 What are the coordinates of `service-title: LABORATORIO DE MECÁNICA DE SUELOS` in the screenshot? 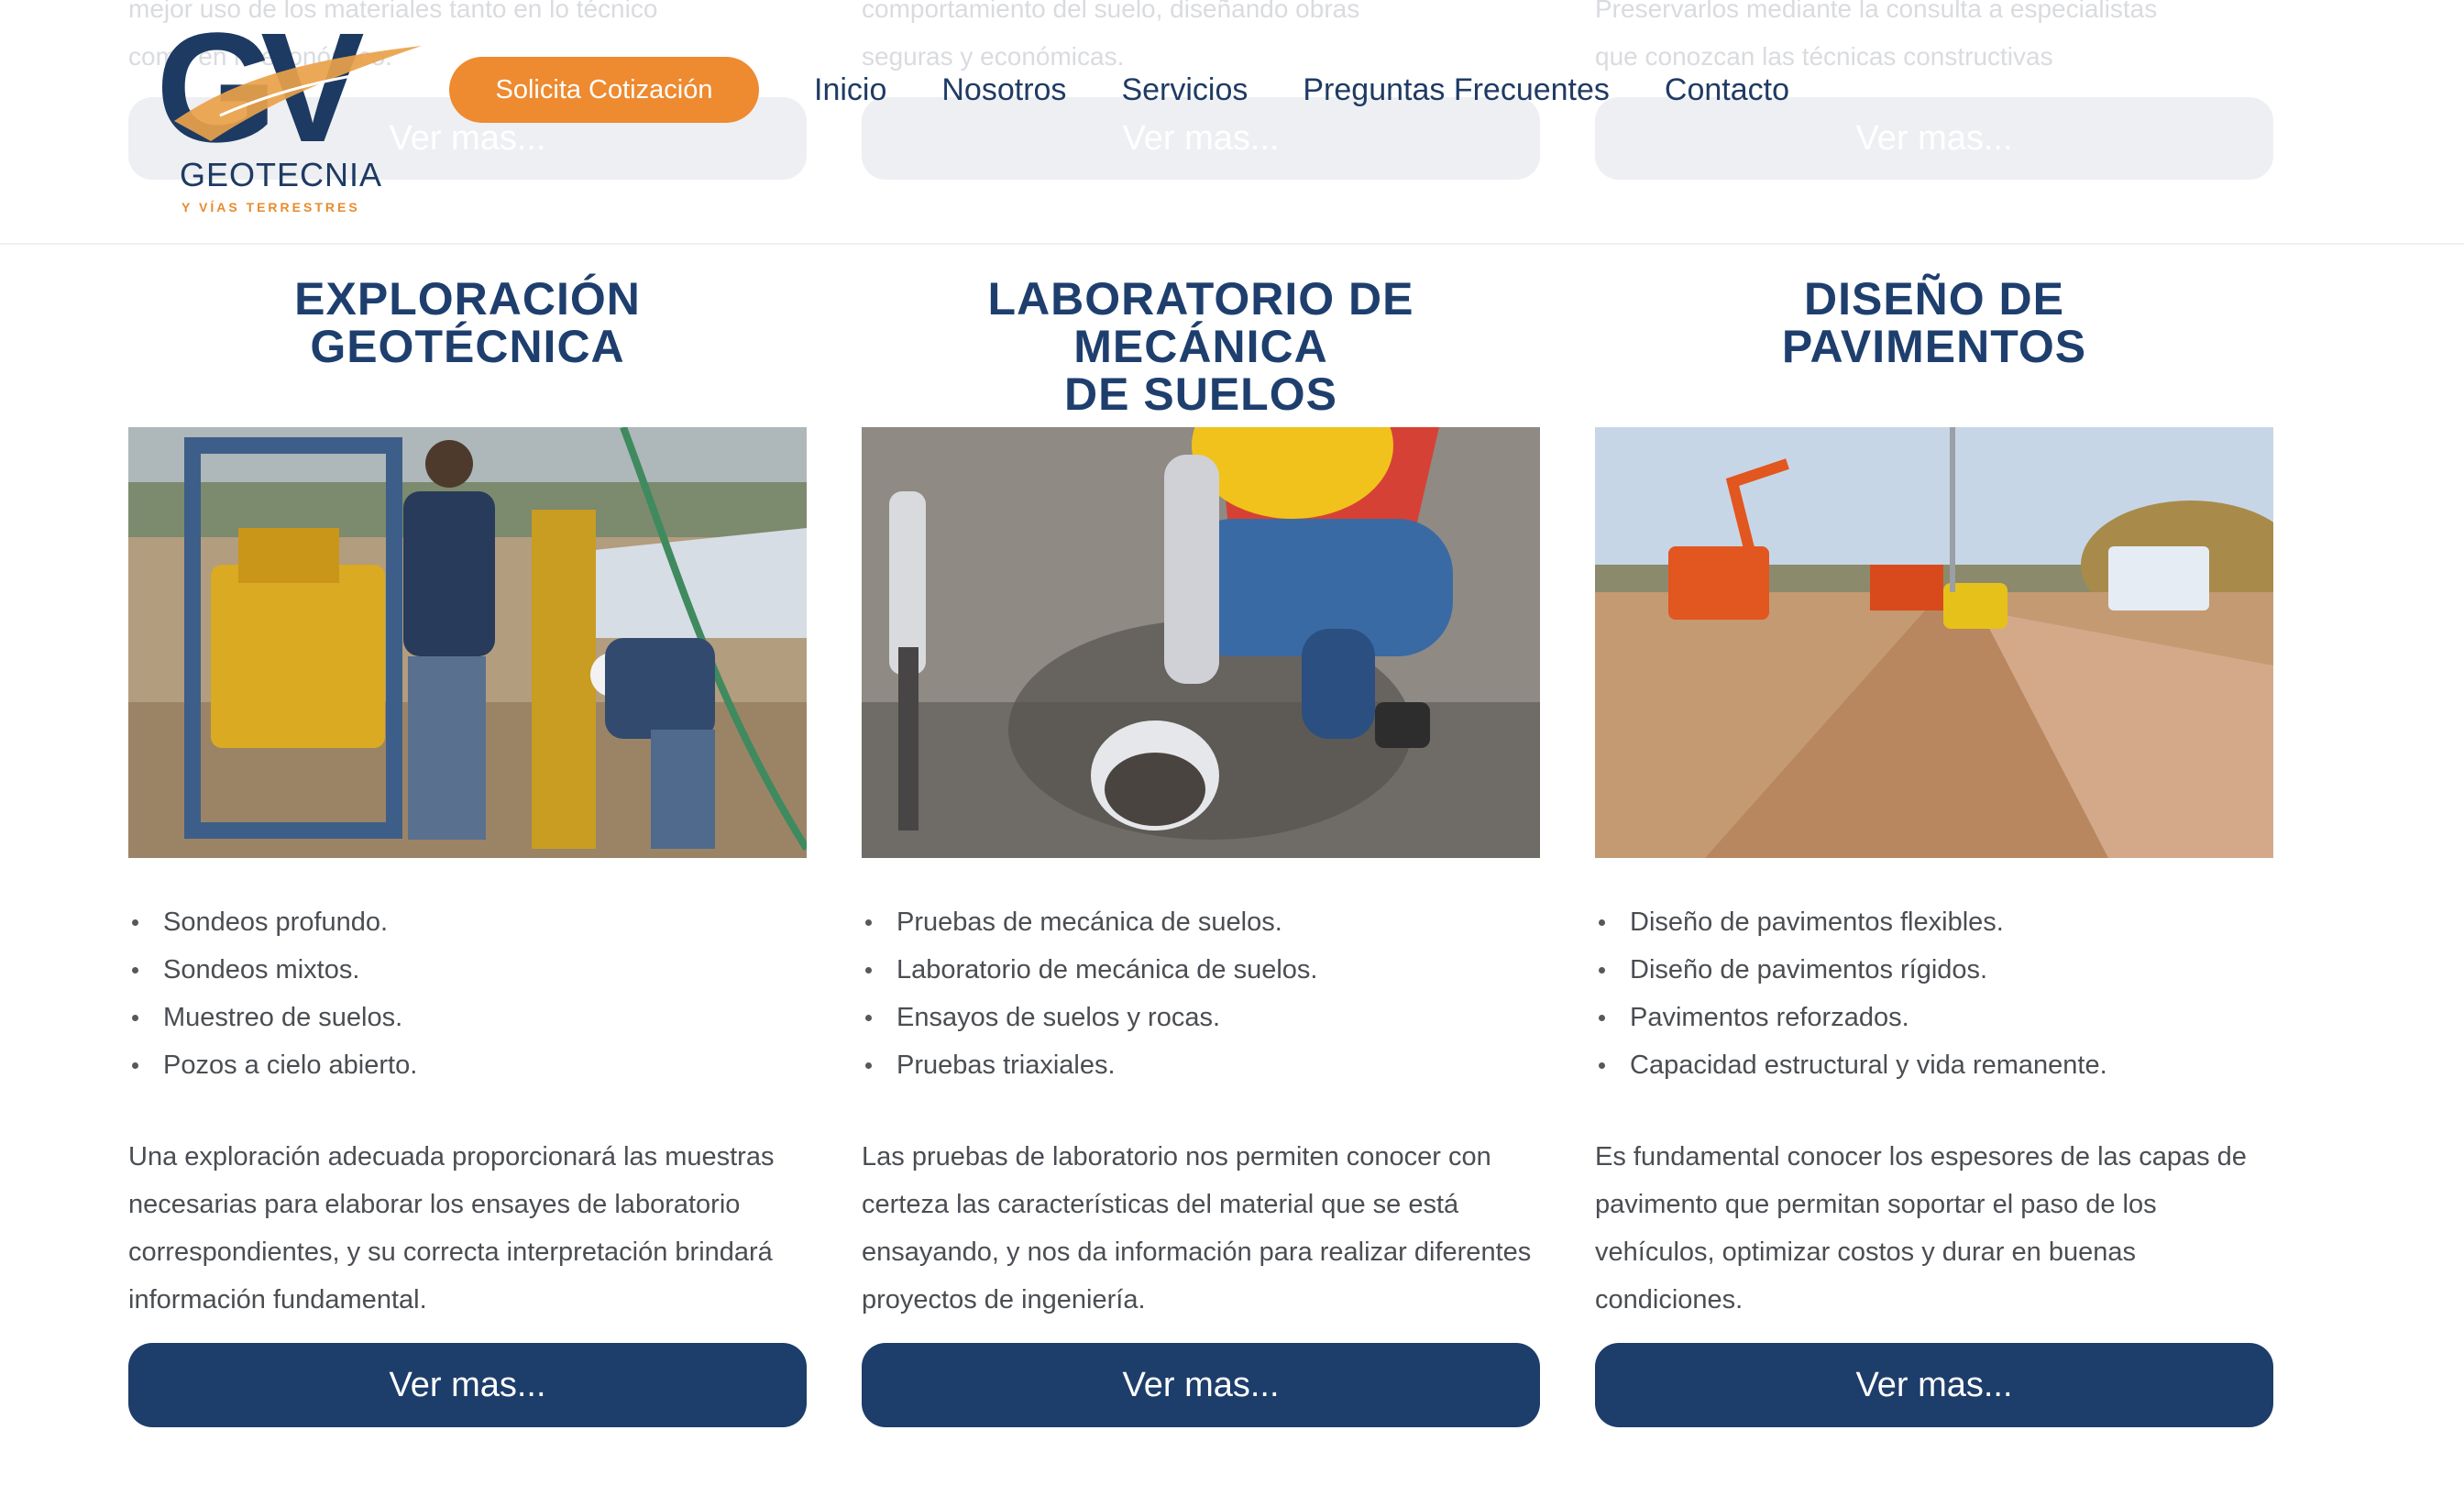 It's located at (1201, 345).